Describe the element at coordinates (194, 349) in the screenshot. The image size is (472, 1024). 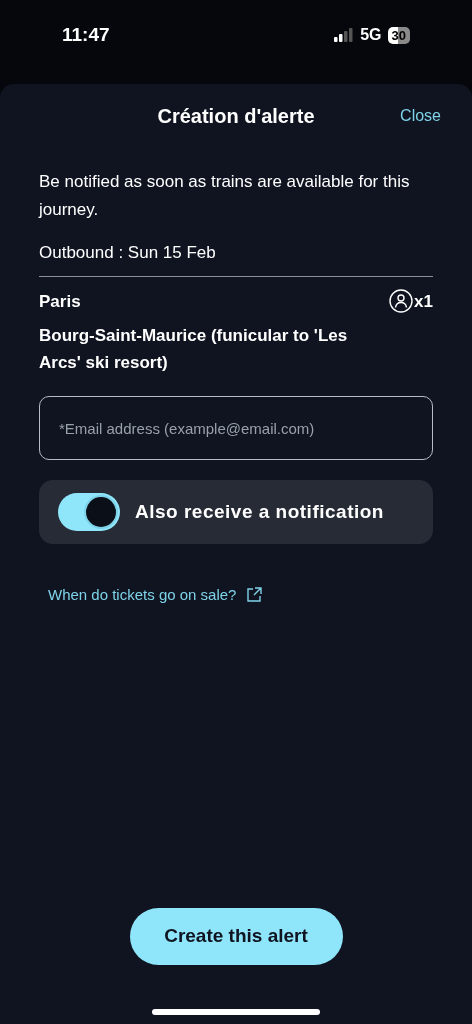
I see `destination-station: Bourg-Saint-Maurice (funicular to 'Les Arcs' ski resort)` at that location.